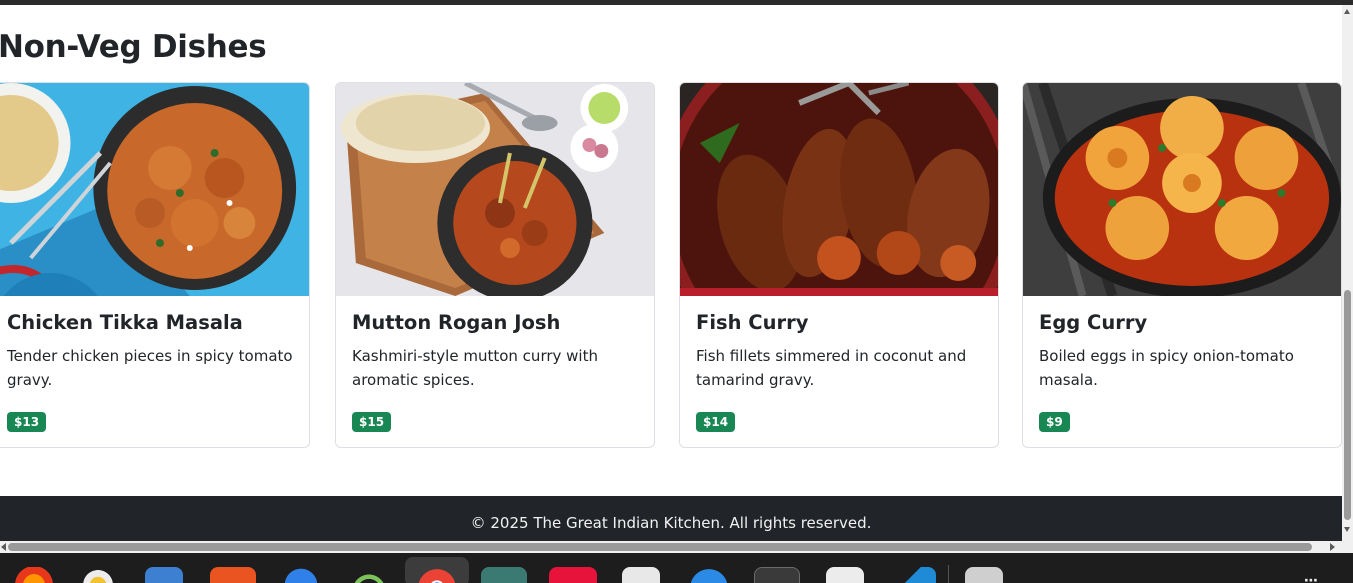 This screenshot has width=1353, height=583. What do you see at coordinates (369, 575) in the screenshot?
I see `android-studio-icon` at bounding box center [369, 575].